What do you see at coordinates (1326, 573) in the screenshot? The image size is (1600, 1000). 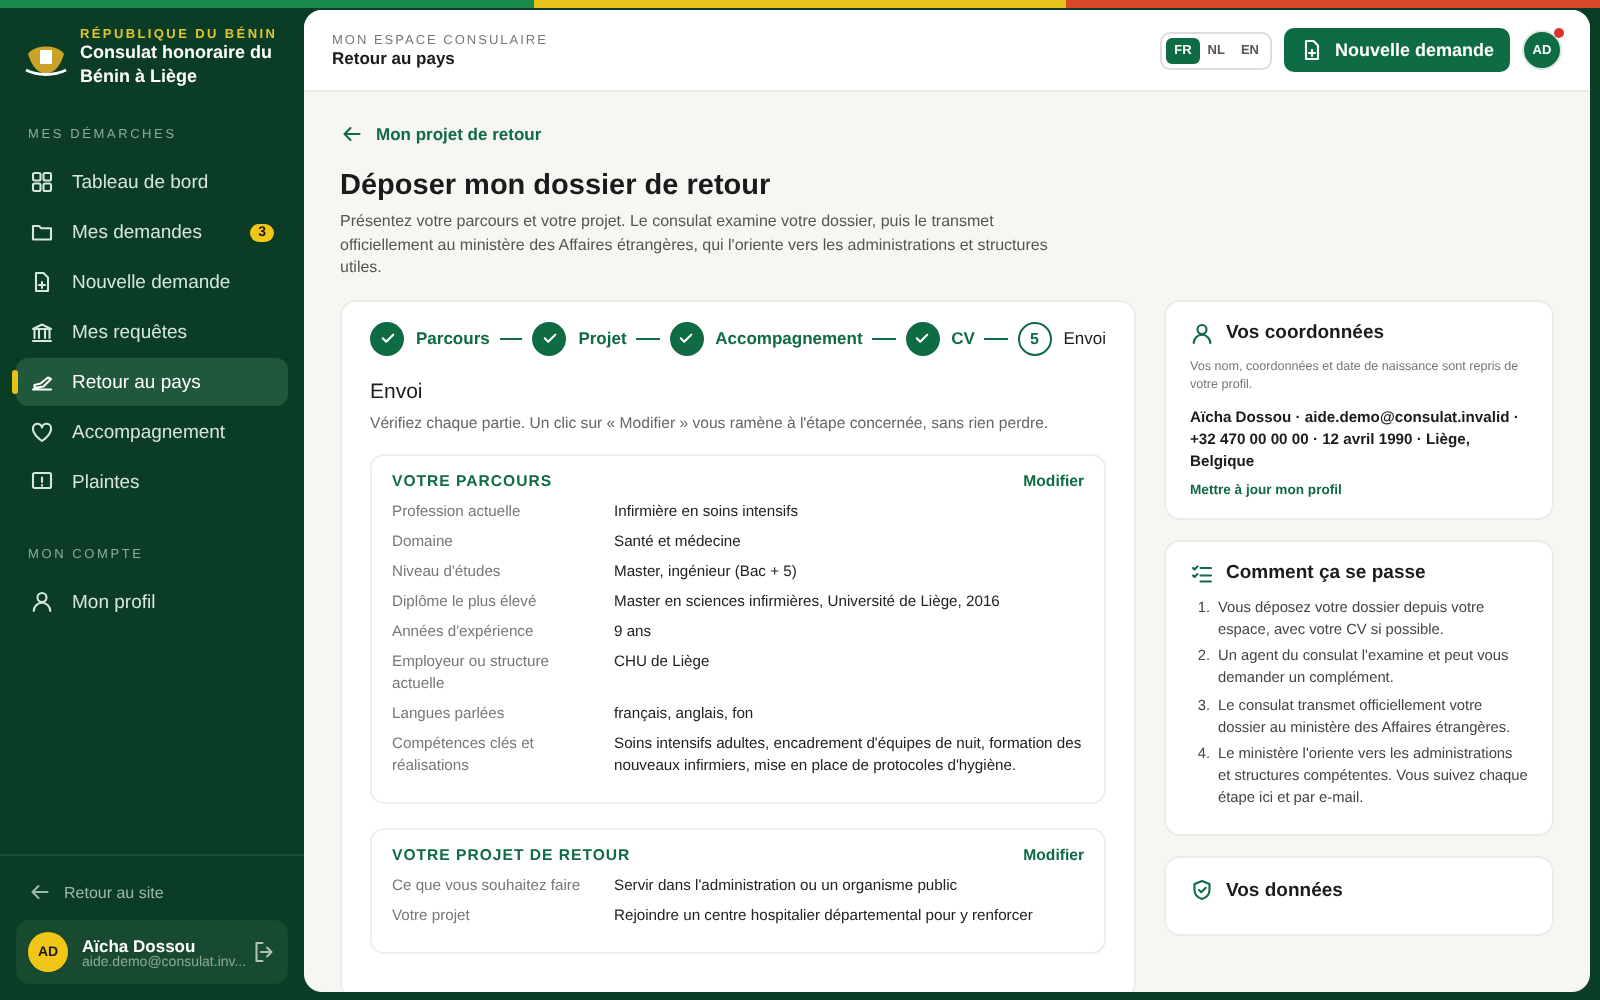 I see `card-title: Comment ça se passe` at bounding box center [1326, 573].